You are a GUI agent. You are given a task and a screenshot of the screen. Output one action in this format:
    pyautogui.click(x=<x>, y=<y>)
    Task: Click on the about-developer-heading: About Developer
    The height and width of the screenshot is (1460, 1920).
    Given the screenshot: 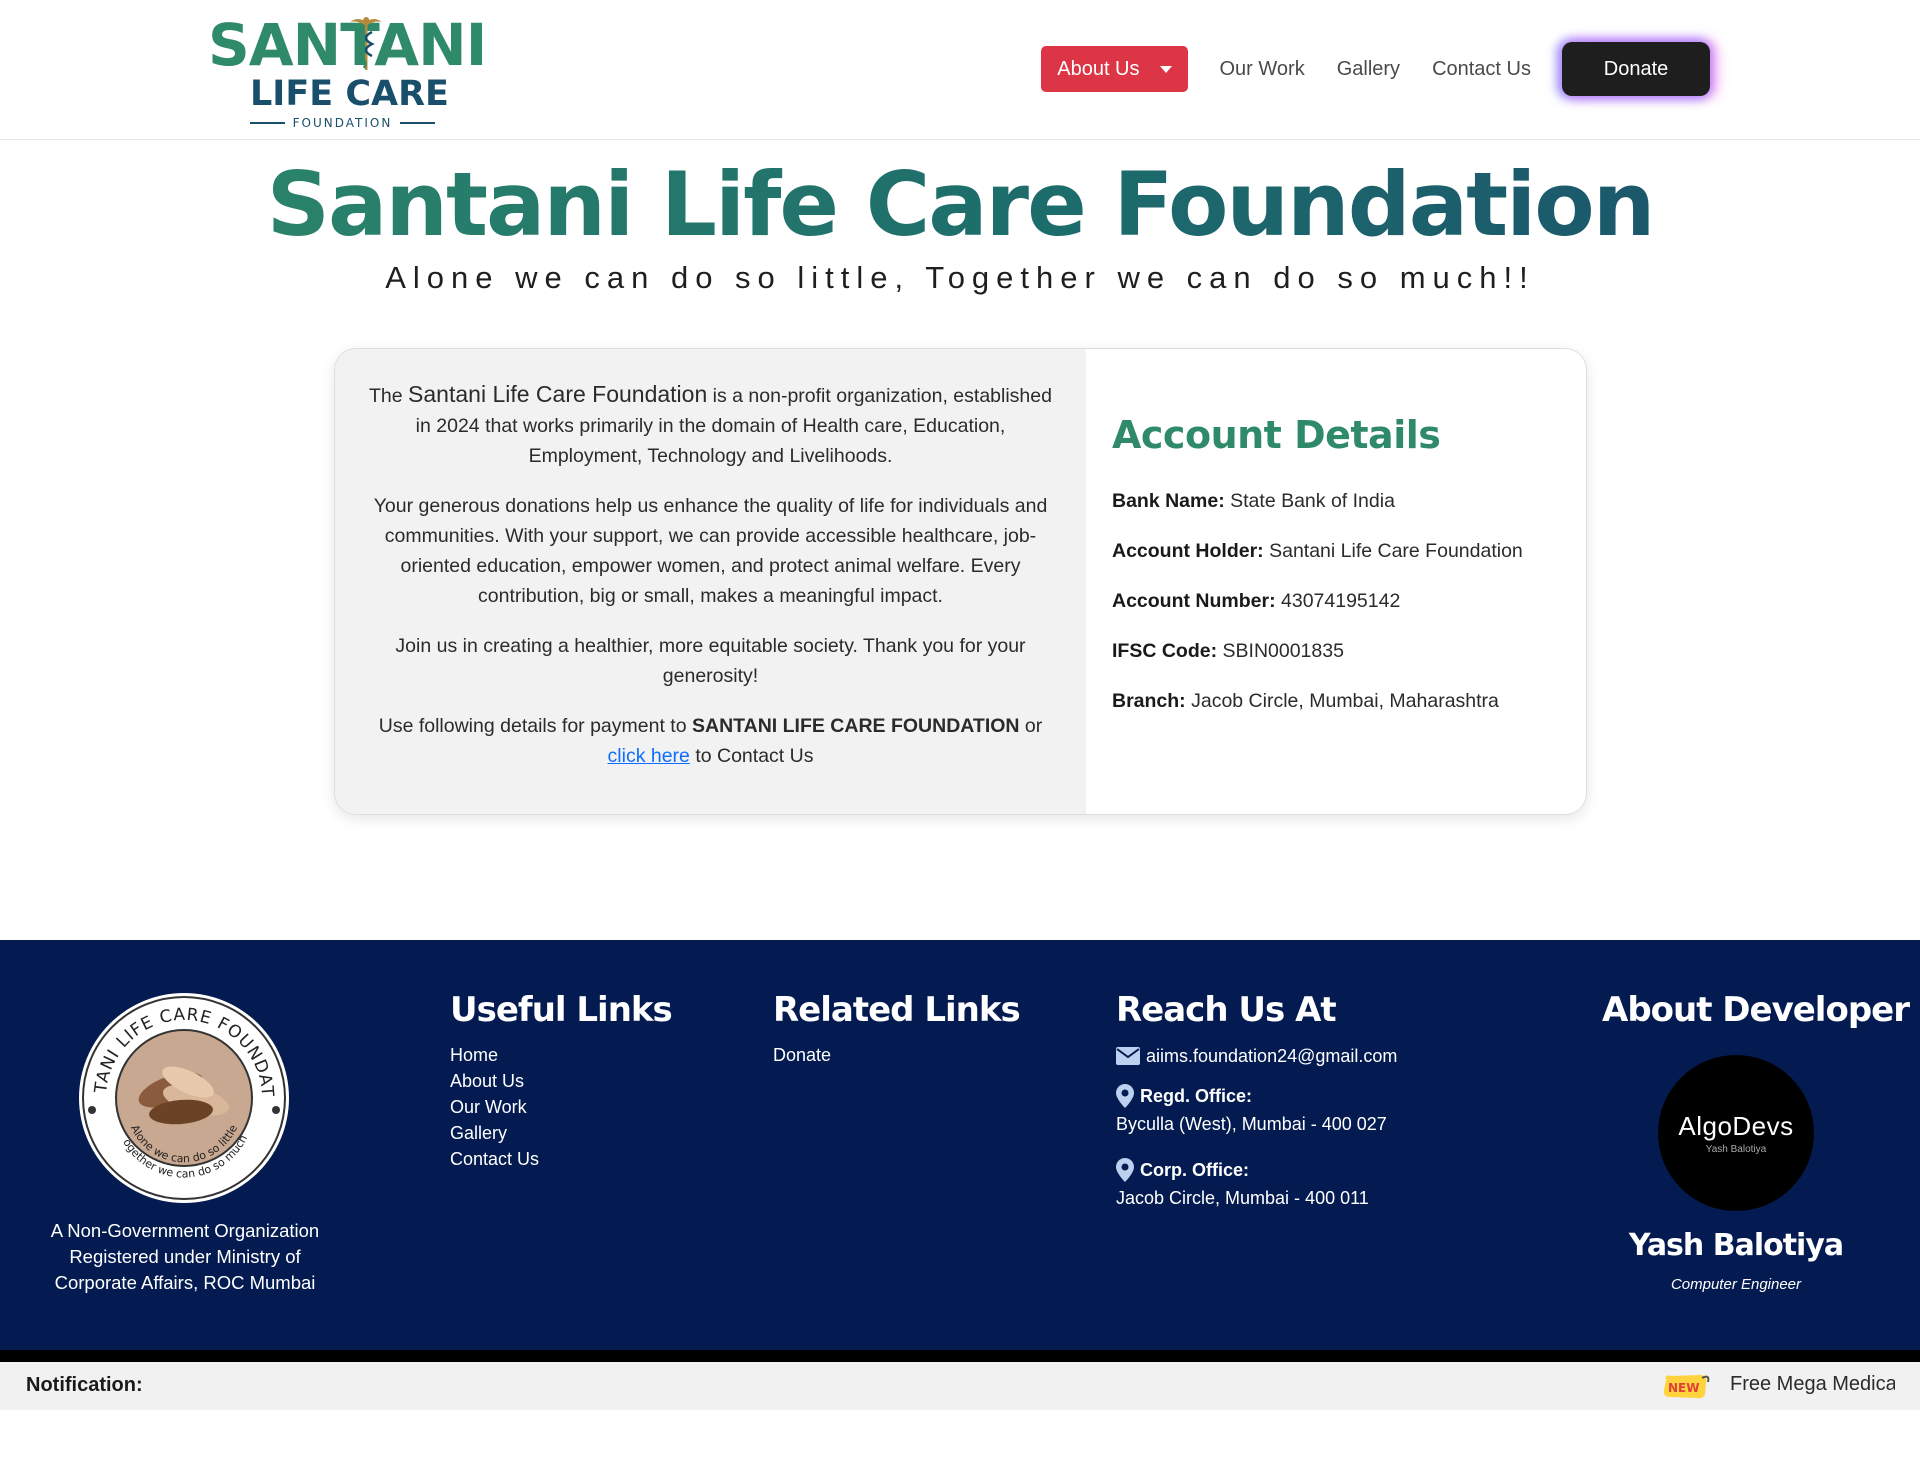 What is the action you would take?
    pyautogui.click(x=1756, y=1010)
    